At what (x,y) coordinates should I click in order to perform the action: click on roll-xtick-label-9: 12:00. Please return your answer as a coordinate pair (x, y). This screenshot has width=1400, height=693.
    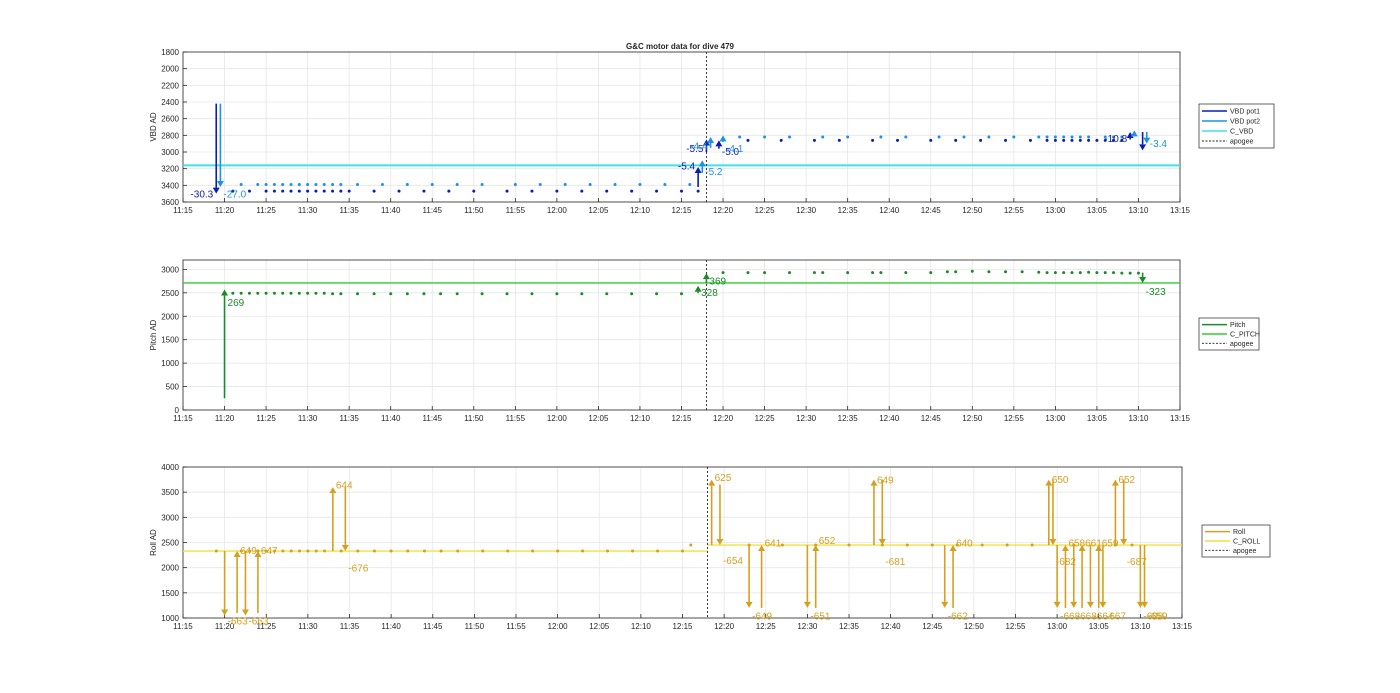
    Looking at the image, I should click on (558, 626).